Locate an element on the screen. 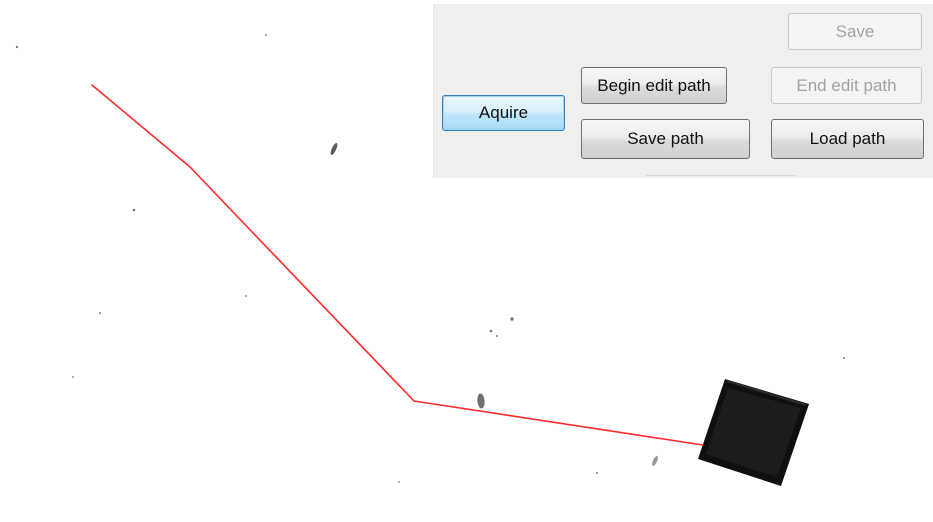  save-path-button: Save path is located at coordinates (665, 139).